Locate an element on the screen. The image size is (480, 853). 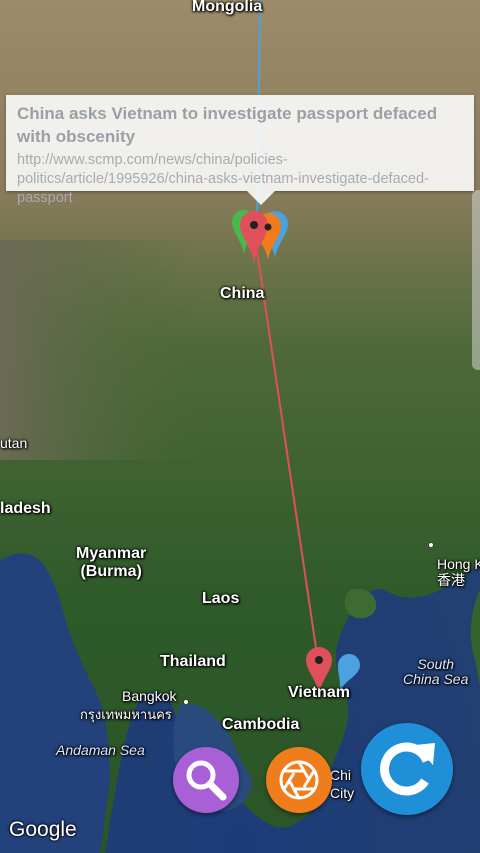
label-hong-kong: Hong K is located at coordinates (458, 564).